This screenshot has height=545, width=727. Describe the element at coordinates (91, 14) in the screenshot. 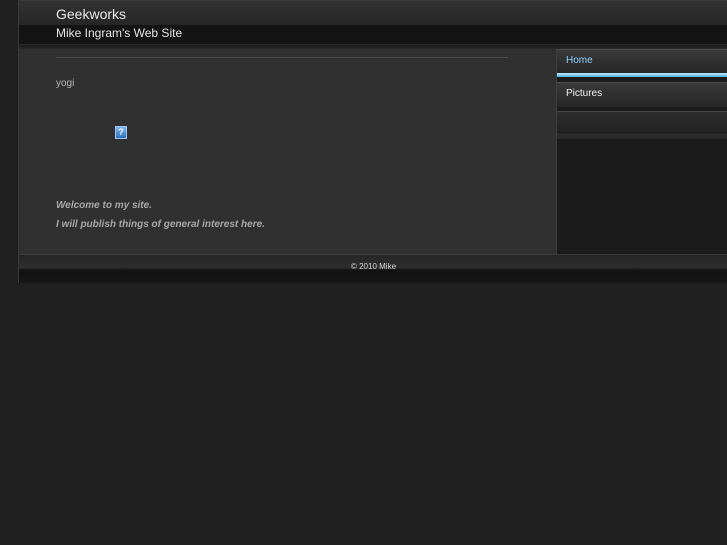

I see `site-title: Geekworks` at that location.